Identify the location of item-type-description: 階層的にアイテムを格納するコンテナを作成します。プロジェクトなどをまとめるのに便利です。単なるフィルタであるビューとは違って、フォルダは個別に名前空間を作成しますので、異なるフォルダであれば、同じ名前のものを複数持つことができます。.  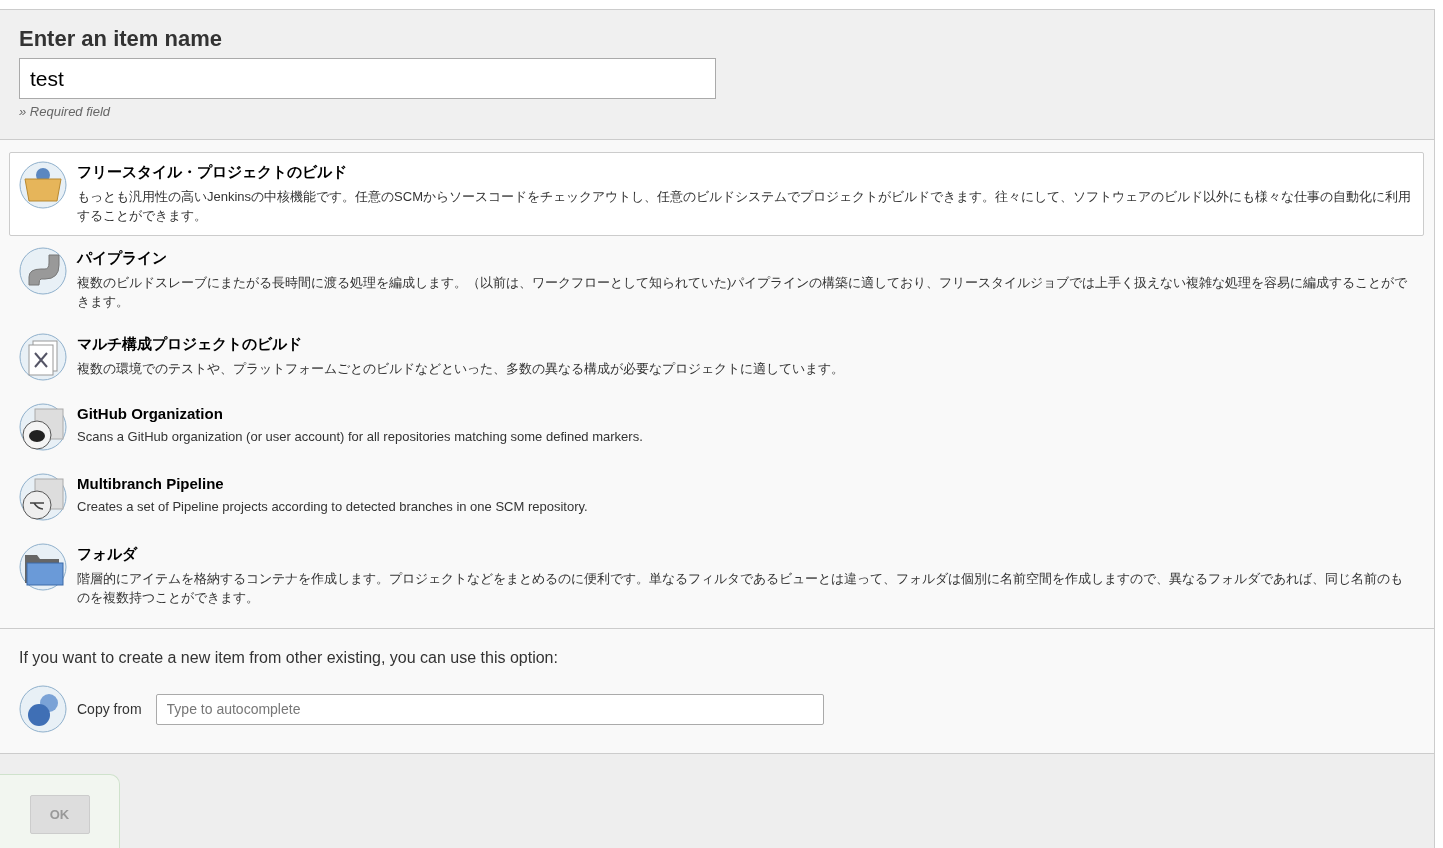
(740, 588).